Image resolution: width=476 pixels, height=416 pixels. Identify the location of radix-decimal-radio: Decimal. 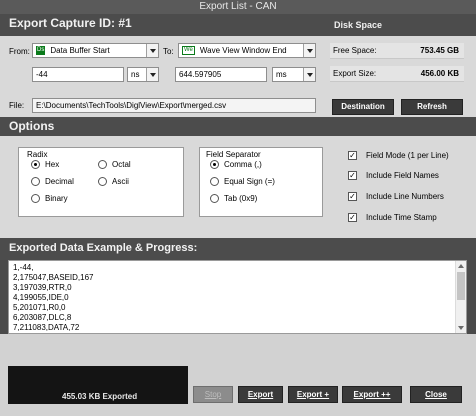
(52, 182).